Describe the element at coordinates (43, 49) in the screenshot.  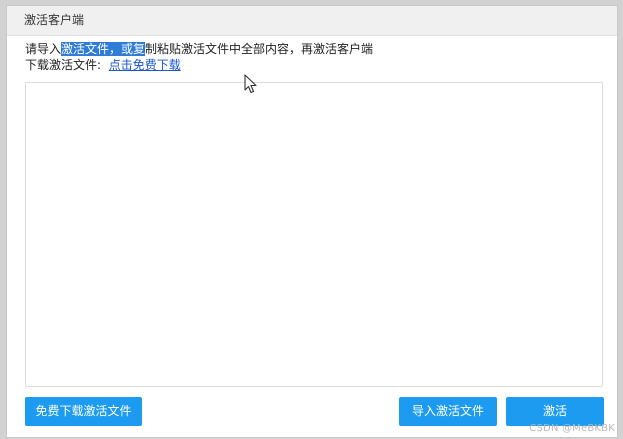
I see `instruction-text-prefix: 请导入` at that location.